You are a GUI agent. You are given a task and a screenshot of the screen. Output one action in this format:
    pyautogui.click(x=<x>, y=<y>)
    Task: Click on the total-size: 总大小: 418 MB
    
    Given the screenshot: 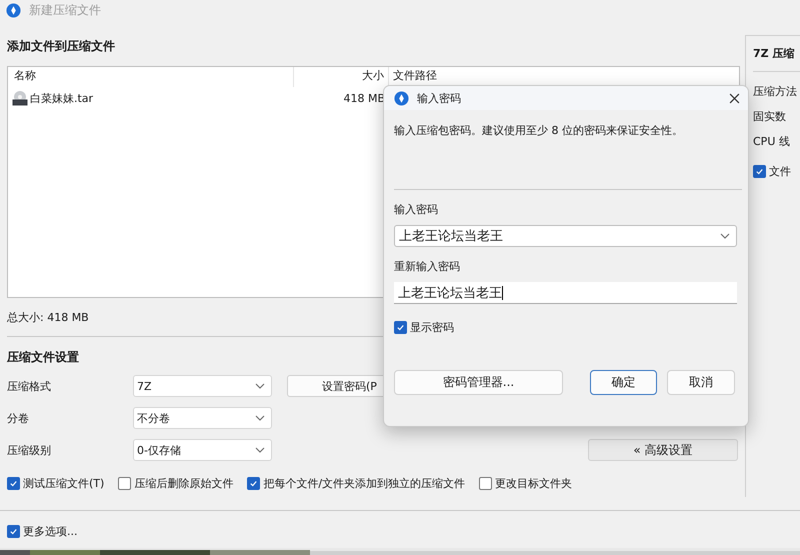 What is the action you would take?
    pyautogui.click(x=48, y=318)
    